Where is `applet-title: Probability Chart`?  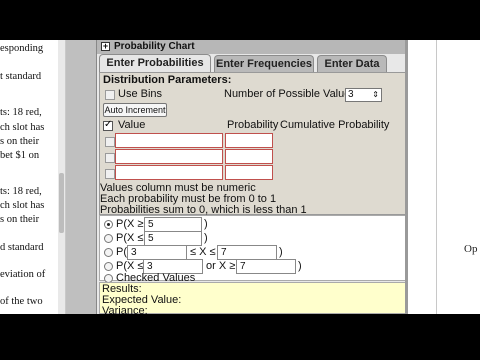
applet-title: Probability Chart is located at coordinates (154, 46).